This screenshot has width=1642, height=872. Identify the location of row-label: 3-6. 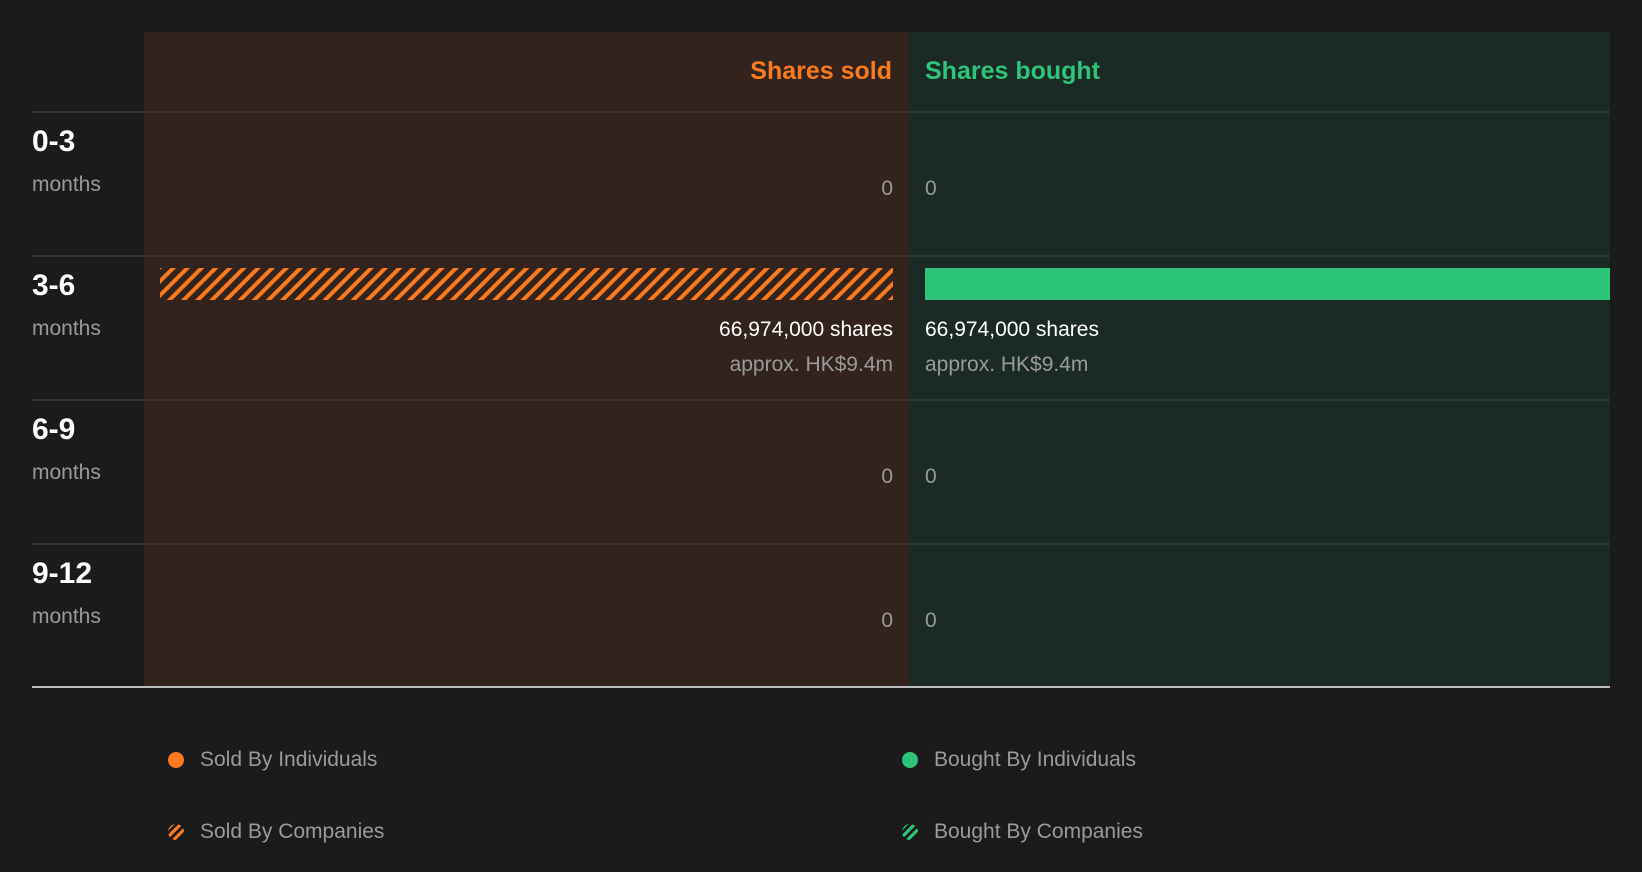
(53, 285).